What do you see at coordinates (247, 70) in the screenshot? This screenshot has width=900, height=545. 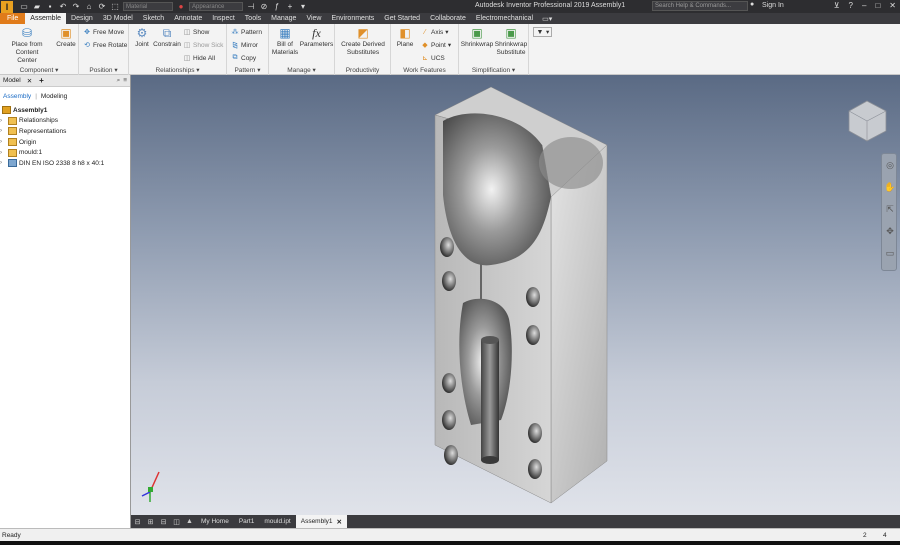 I see `panel-label-pattern: Pattern ▾` at bounding box center [247, 70].